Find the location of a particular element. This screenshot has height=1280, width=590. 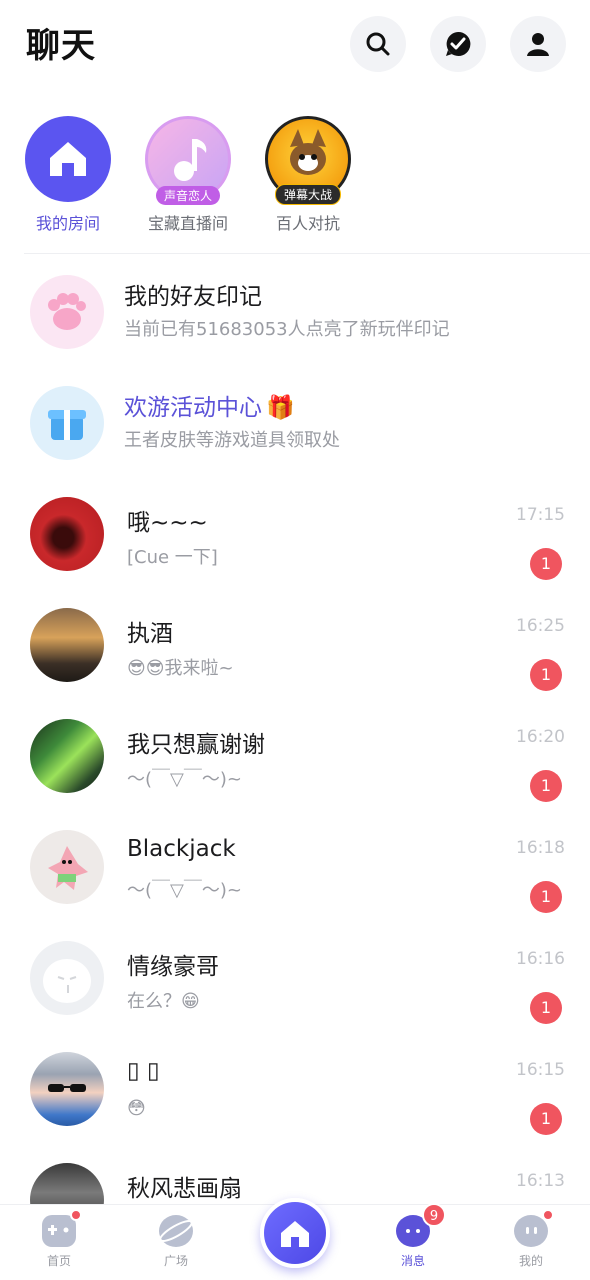

chat-time: 16:20 is located at coordinates (540, 737).